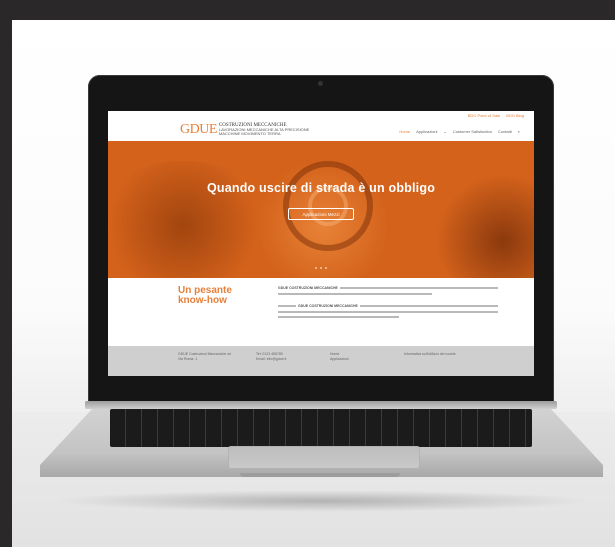 This screenshot has width=615, height=547. What do you see at coordinates (484, 115) in the screenshot?
I see `topbar-link-pos: BDO Point of Sale` at bounding box center [484, 115].